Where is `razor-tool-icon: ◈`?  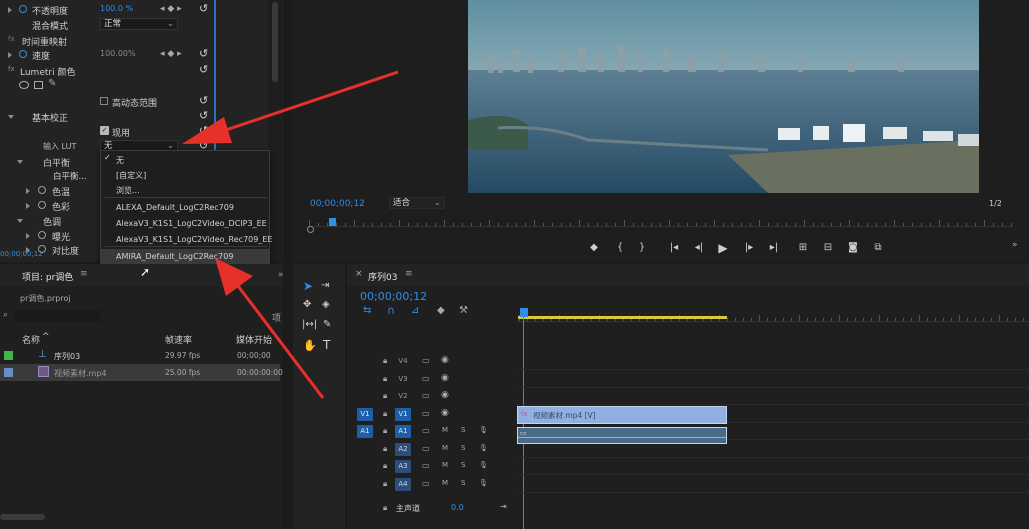 razor-tool-icon: ◈ is located at coordinates (326, 304).